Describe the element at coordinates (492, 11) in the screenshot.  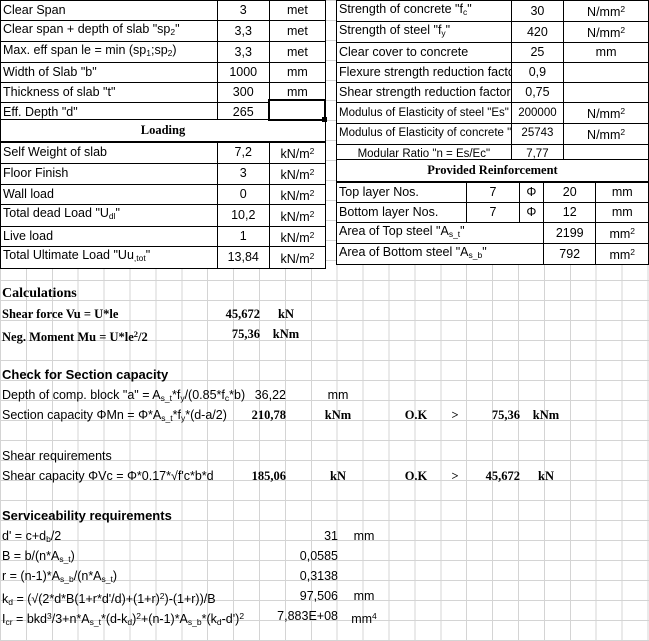
I see `table-row: Strength of concrete "fc" 30 N/mm2` at that location.